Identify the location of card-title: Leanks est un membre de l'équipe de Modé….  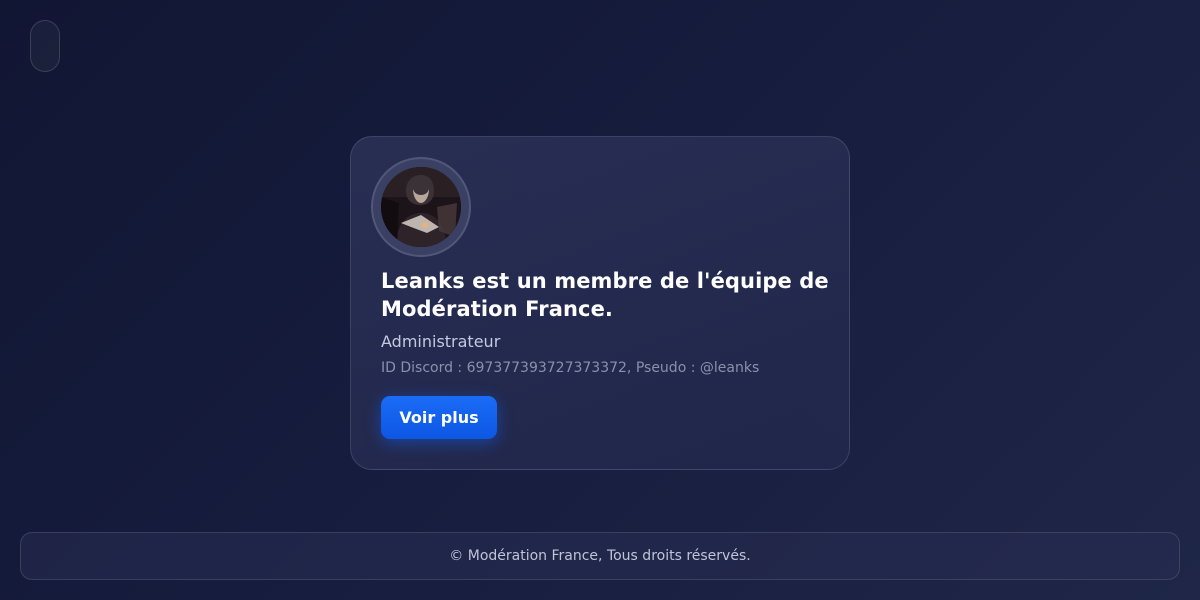
(605, 295).